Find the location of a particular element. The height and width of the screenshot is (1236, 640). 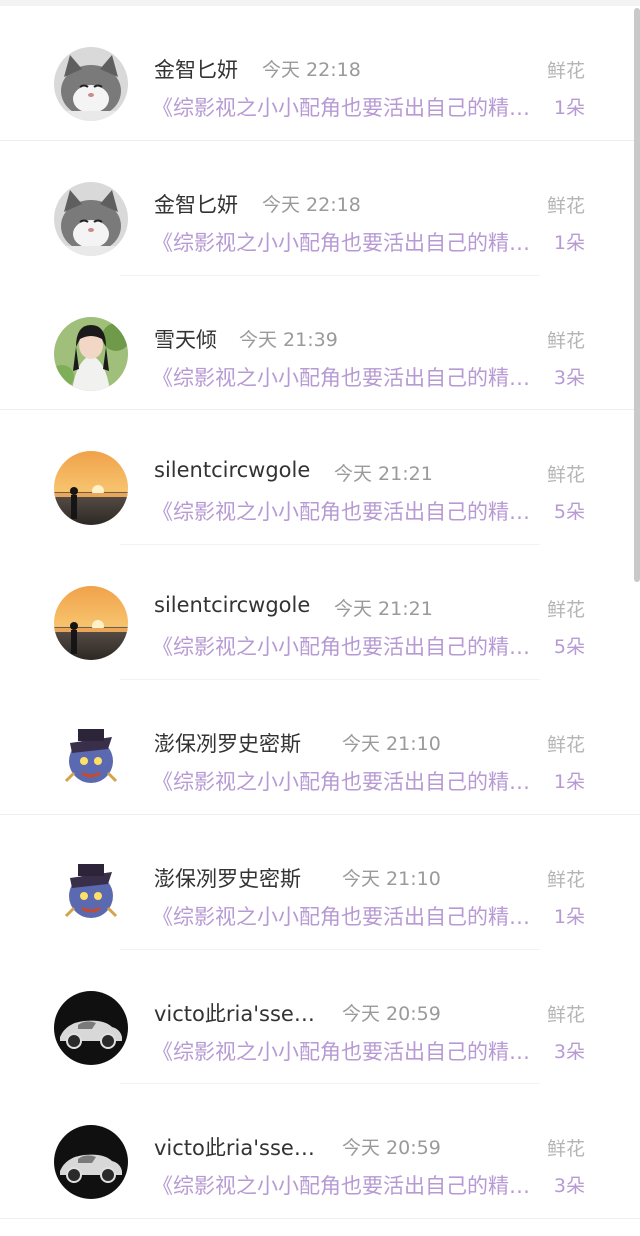

user-name: 雪天倾 is located at coordinates (185, 339).